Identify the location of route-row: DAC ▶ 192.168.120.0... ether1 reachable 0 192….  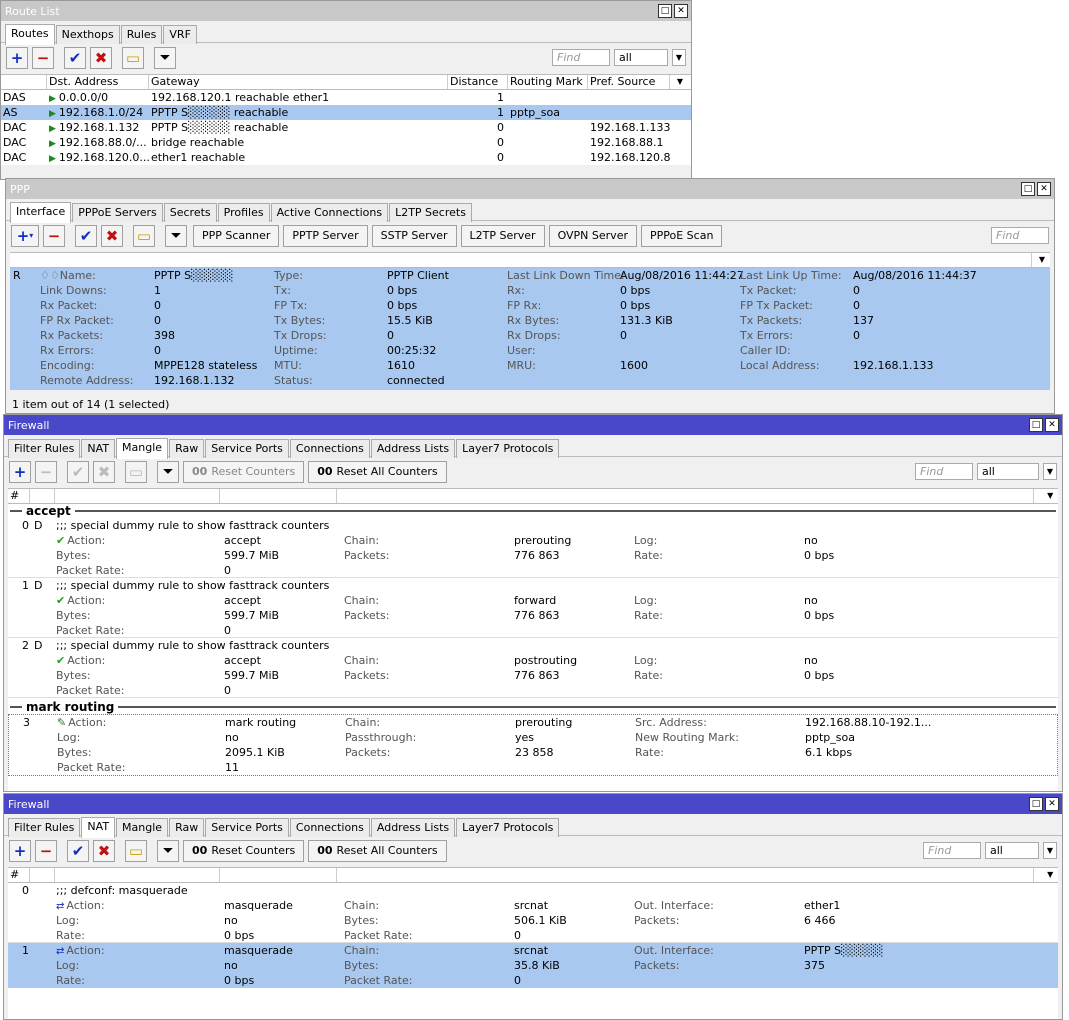
(346, 157).